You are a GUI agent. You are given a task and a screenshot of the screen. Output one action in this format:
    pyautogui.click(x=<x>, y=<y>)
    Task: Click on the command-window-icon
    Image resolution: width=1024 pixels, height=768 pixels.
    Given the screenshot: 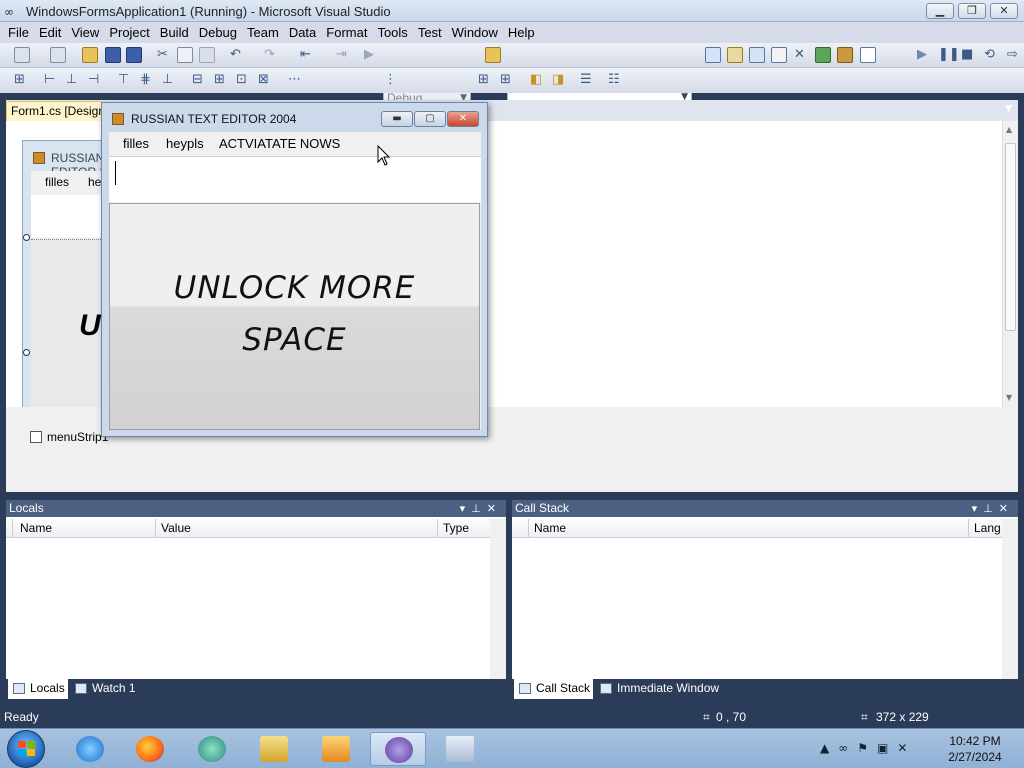 What is the action you would take?
    pyautogui.click(x=868, y=55)
    